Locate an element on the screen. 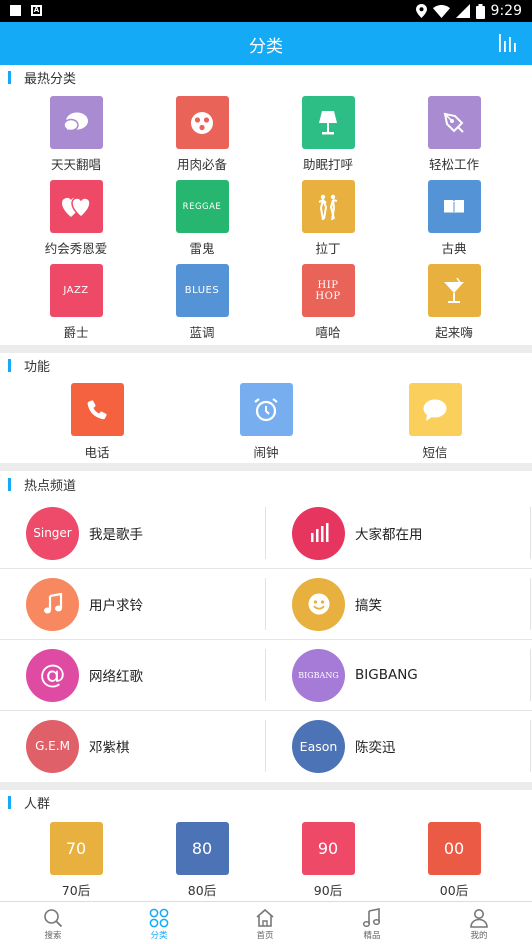 The height and width of the screenshot is (944, 532). nav-category: 分类 is located at coordinates (159, 923).